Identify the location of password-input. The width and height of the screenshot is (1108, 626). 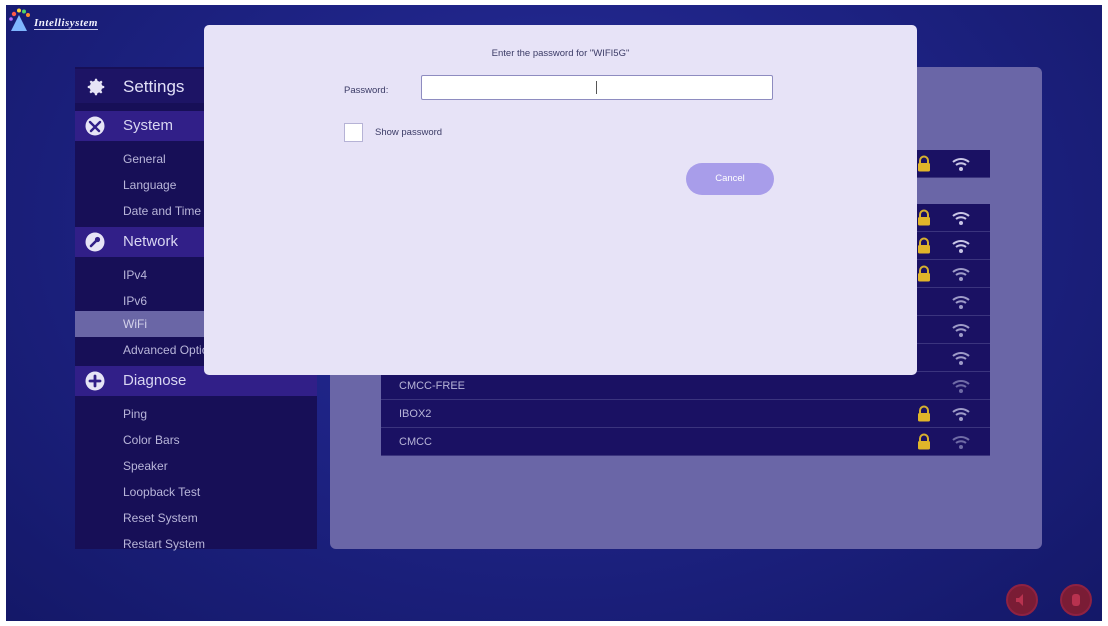
(597, 87).